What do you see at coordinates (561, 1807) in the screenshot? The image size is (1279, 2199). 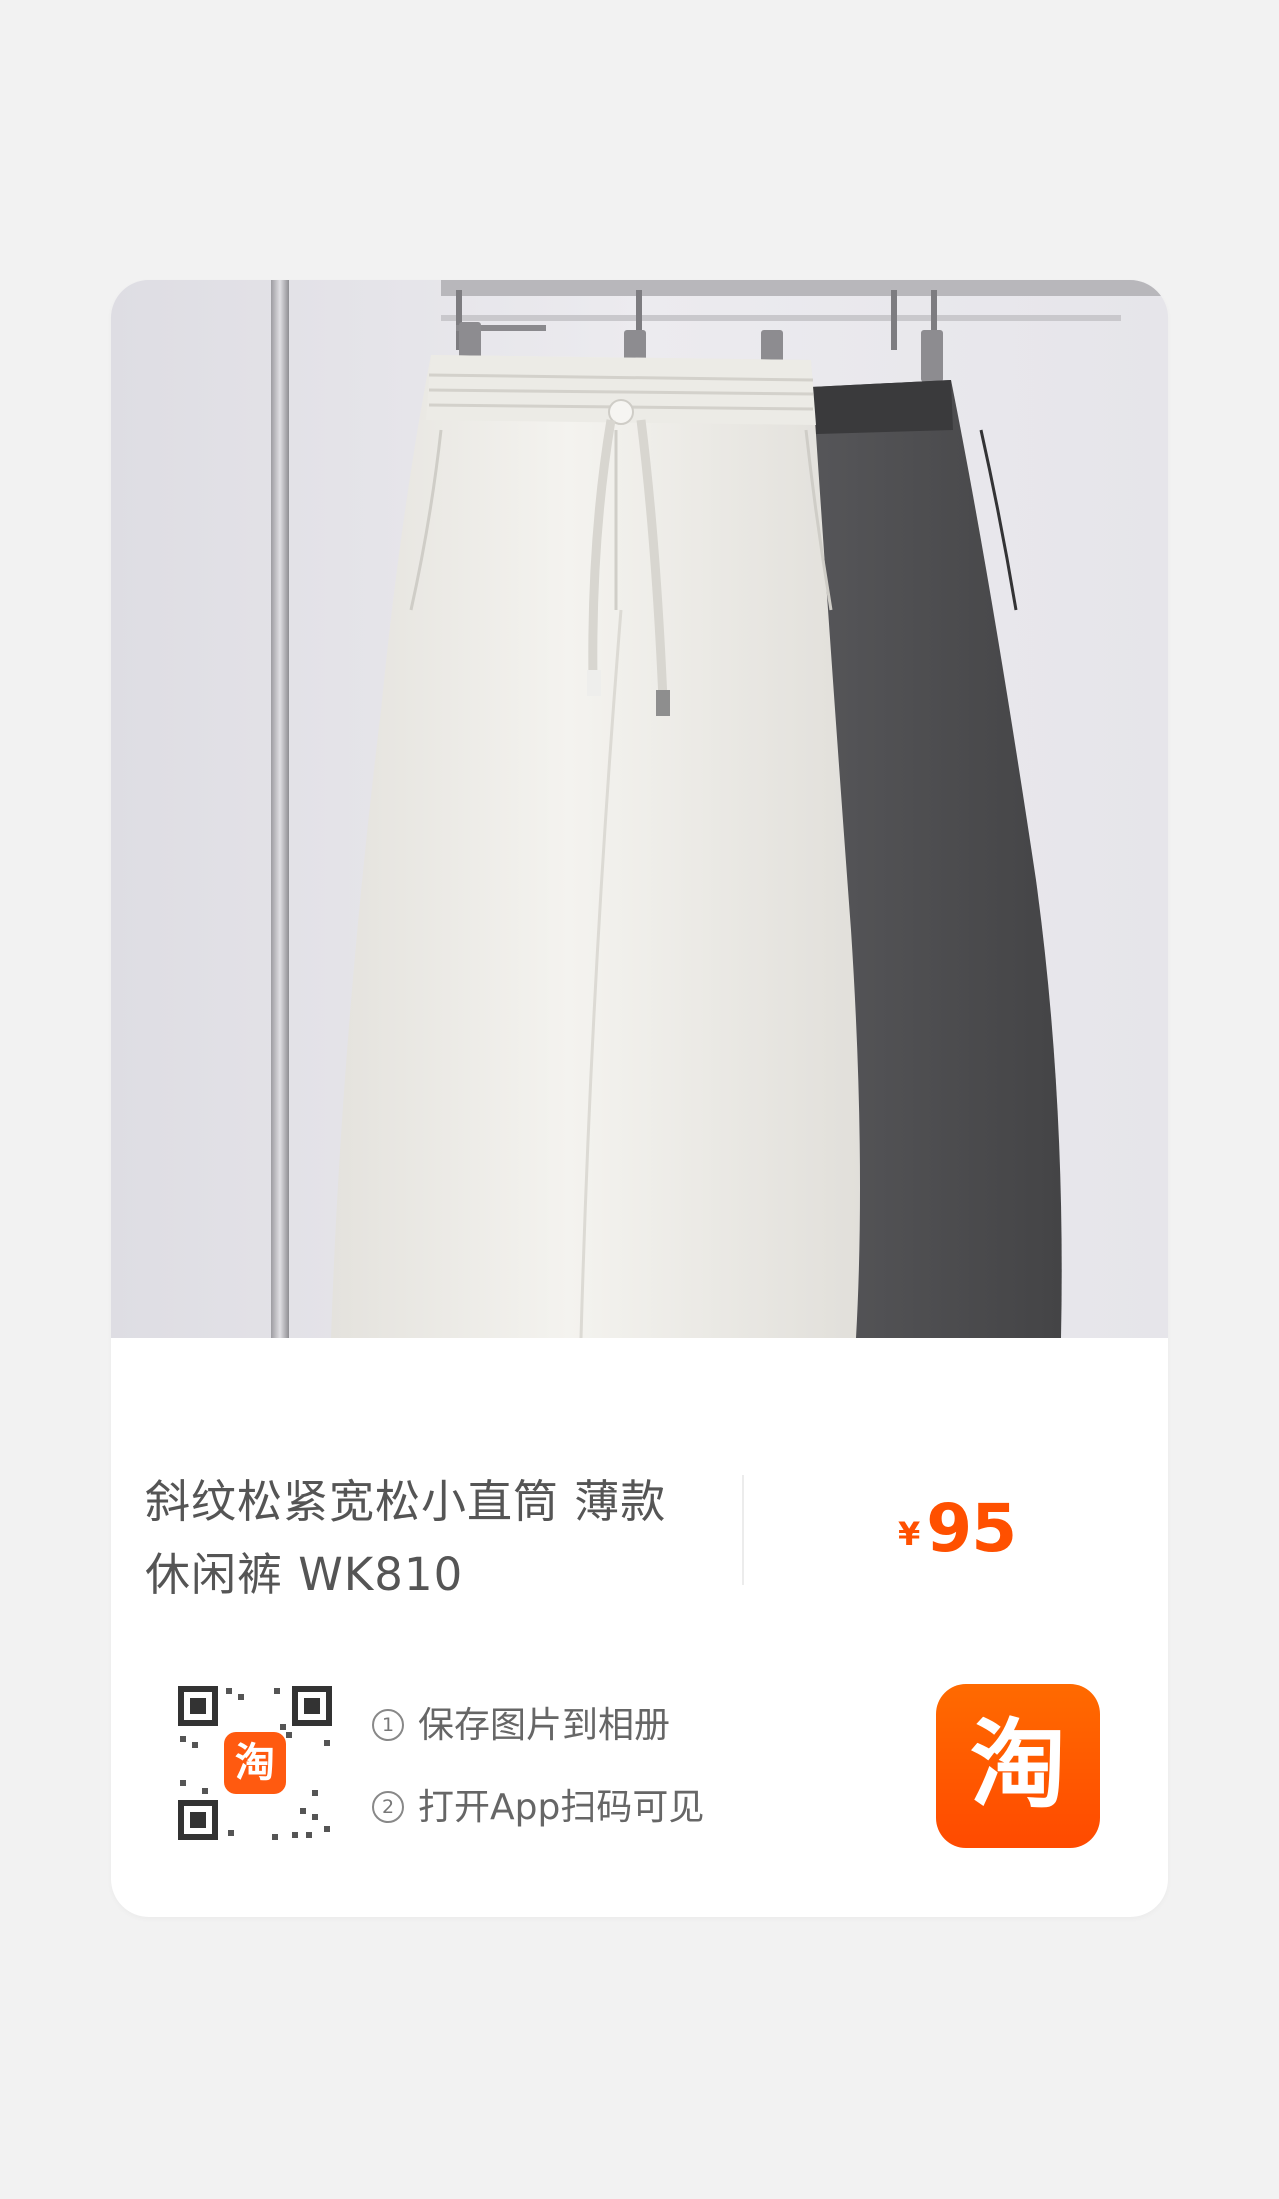 I see `step-2-text: 打开App扫码可见` at bounding box center [561, 1807].